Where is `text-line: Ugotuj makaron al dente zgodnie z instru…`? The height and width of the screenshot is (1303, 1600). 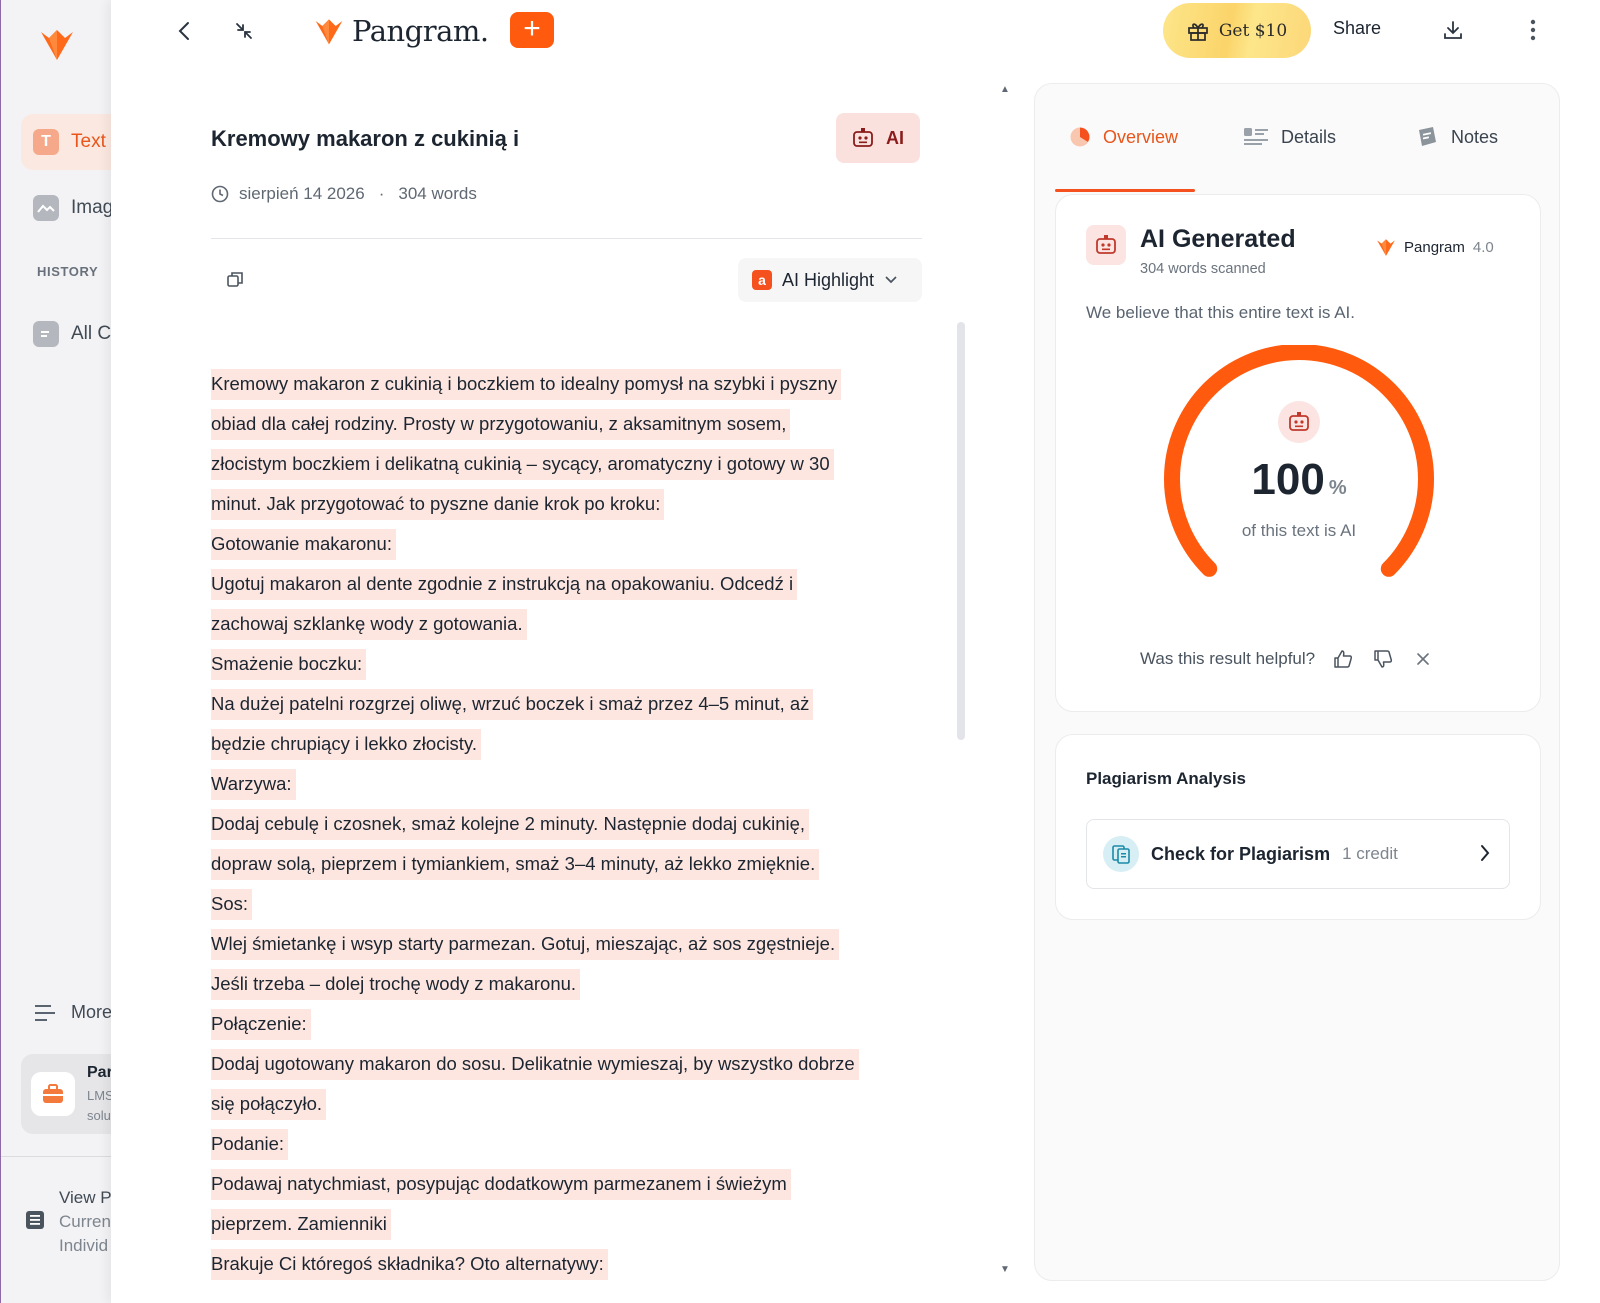
text-line: Ugotuj makaron al dente zgodnie z instru… is located at coordinates (571, 584).